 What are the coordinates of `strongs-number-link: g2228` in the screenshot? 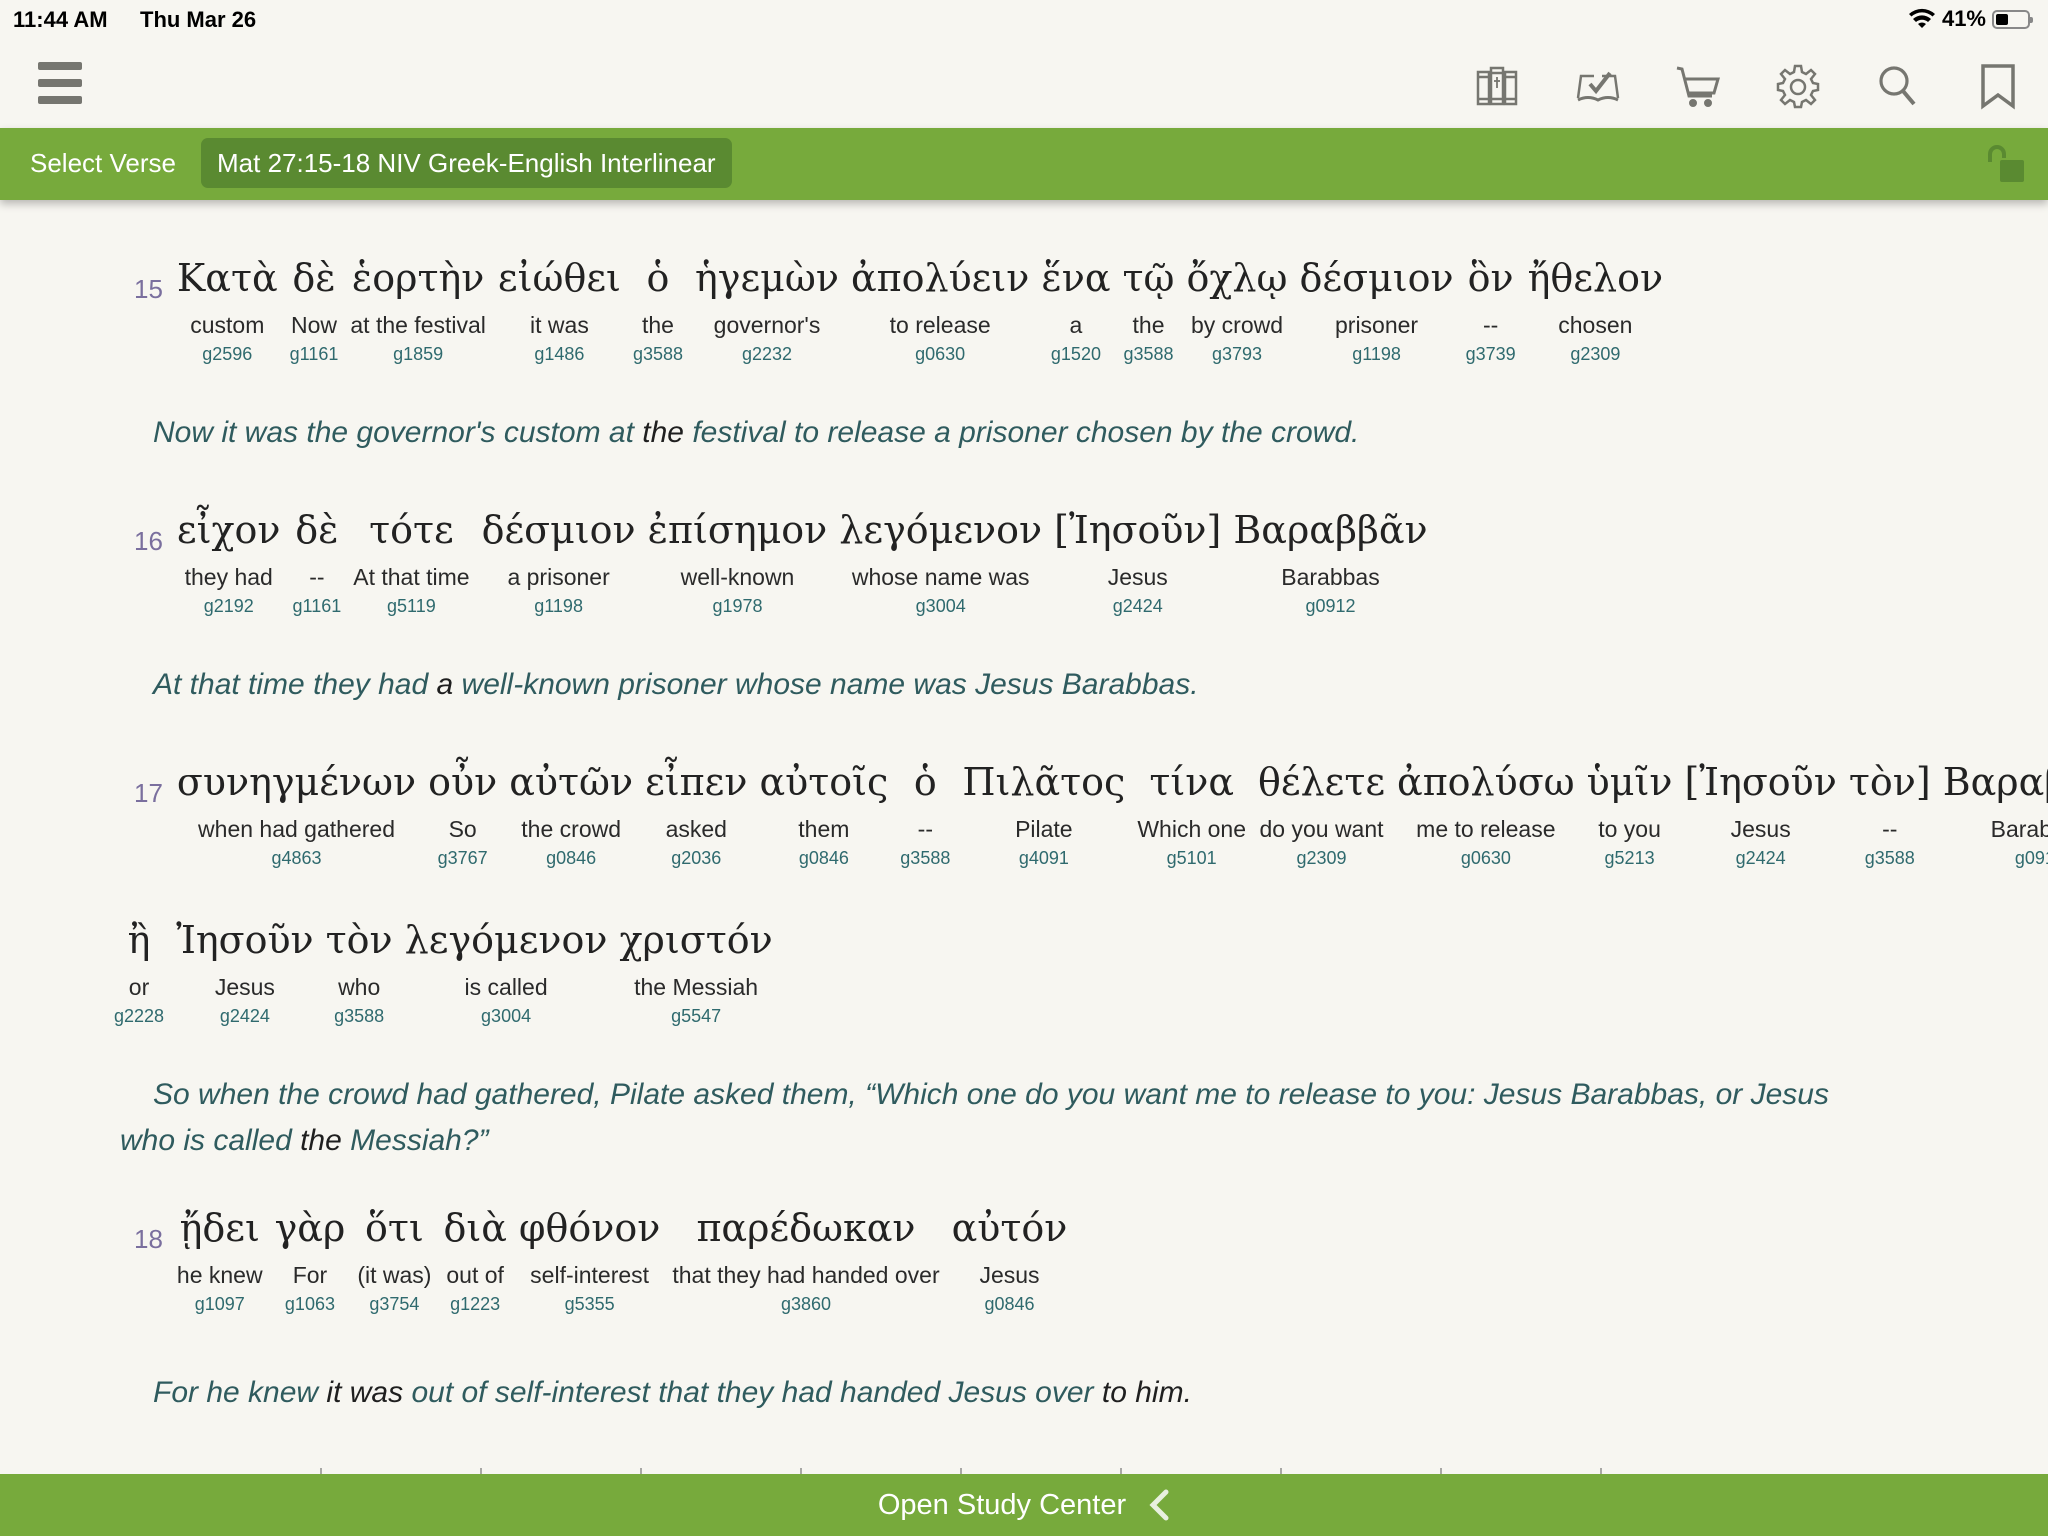 It's located at (139, 1016).